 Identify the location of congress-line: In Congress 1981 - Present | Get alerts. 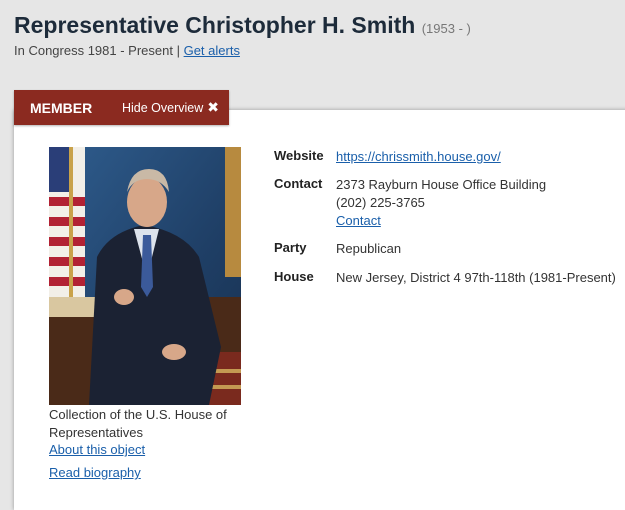
(127, 50).